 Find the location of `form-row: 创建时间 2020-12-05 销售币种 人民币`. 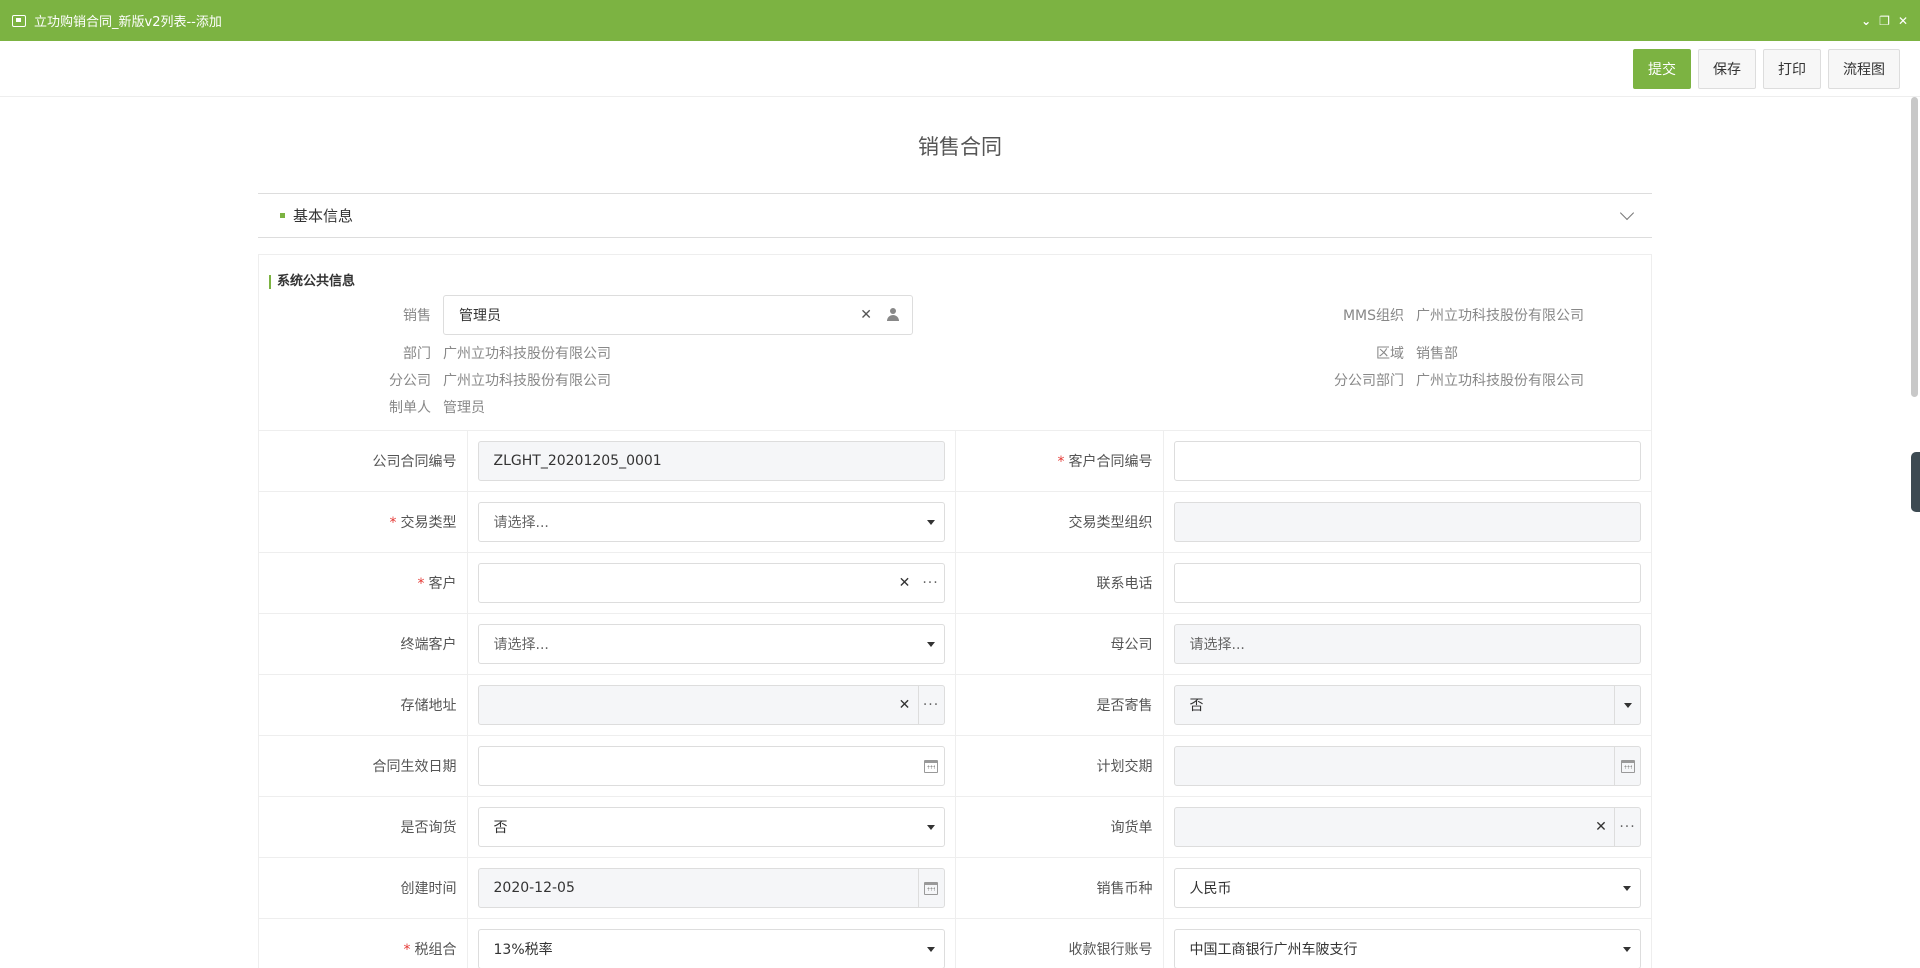

form-row: 创建时间 2020-12-05 销售币种 人民币 is located at coordinates (955, 888).